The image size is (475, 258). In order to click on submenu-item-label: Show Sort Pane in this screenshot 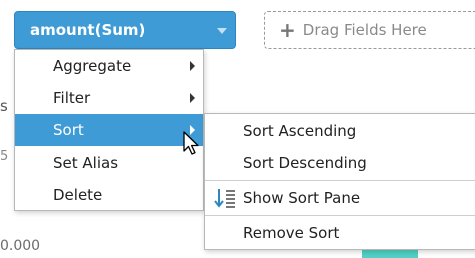, I will do `click(302, 198)`.